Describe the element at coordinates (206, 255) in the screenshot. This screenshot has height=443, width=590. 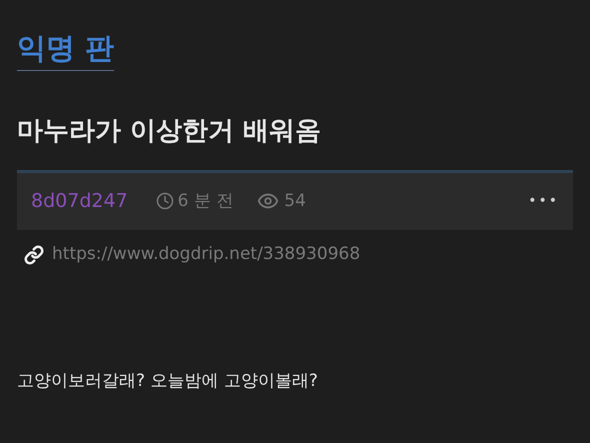
I see `post-url: https://www.dogdrip.net/338930968` at that location.